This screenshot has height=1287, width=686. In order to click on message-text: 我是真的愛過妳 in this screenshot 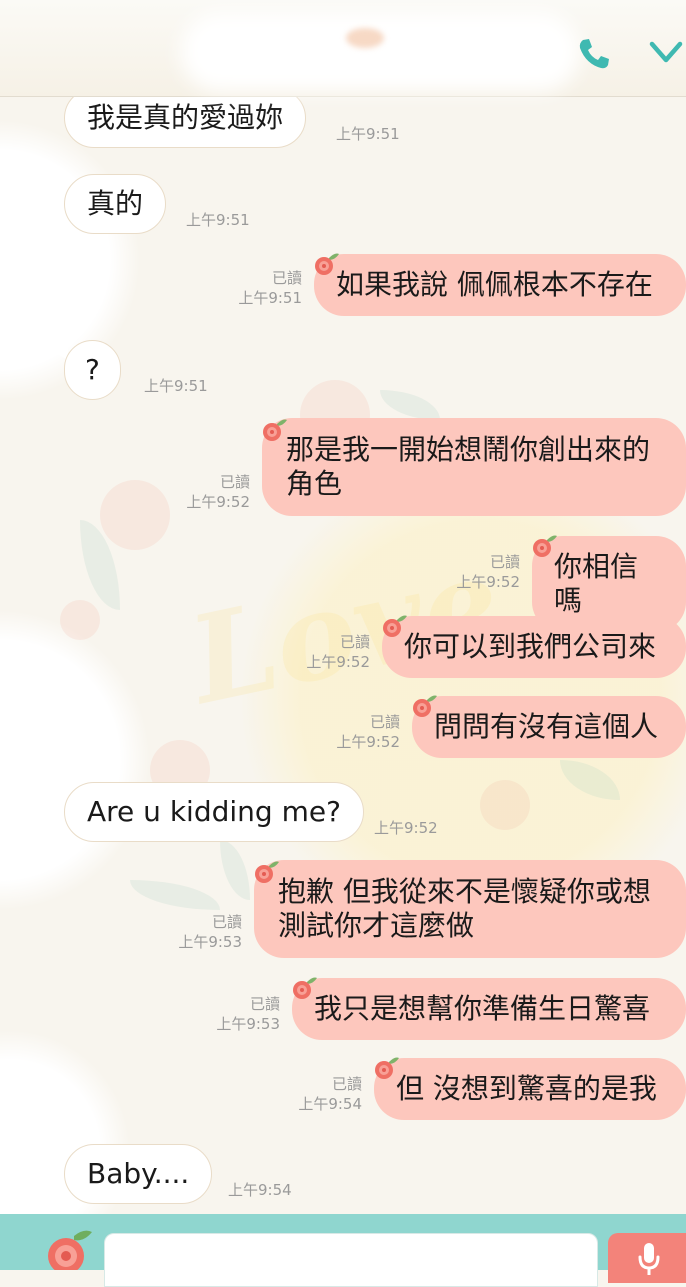, I will do `click(185, 117)`.